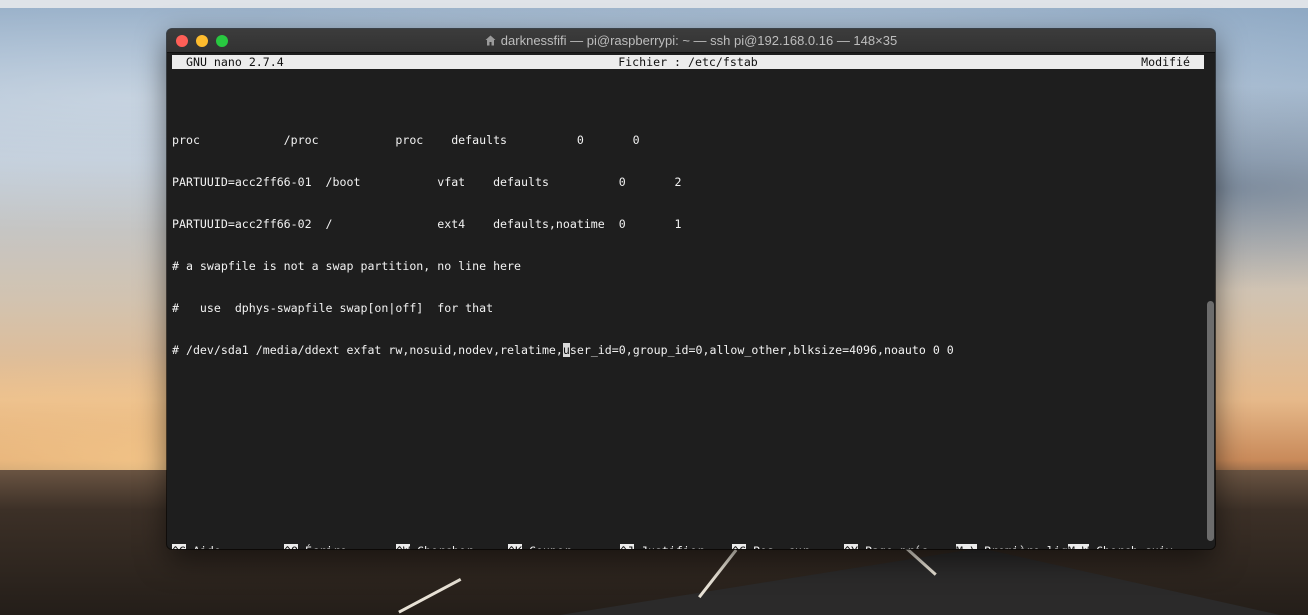 Image resolution: width=1308 pixels, height=615 pixels. I want to click on shortcut-label: Écrire, so click(326, 546).